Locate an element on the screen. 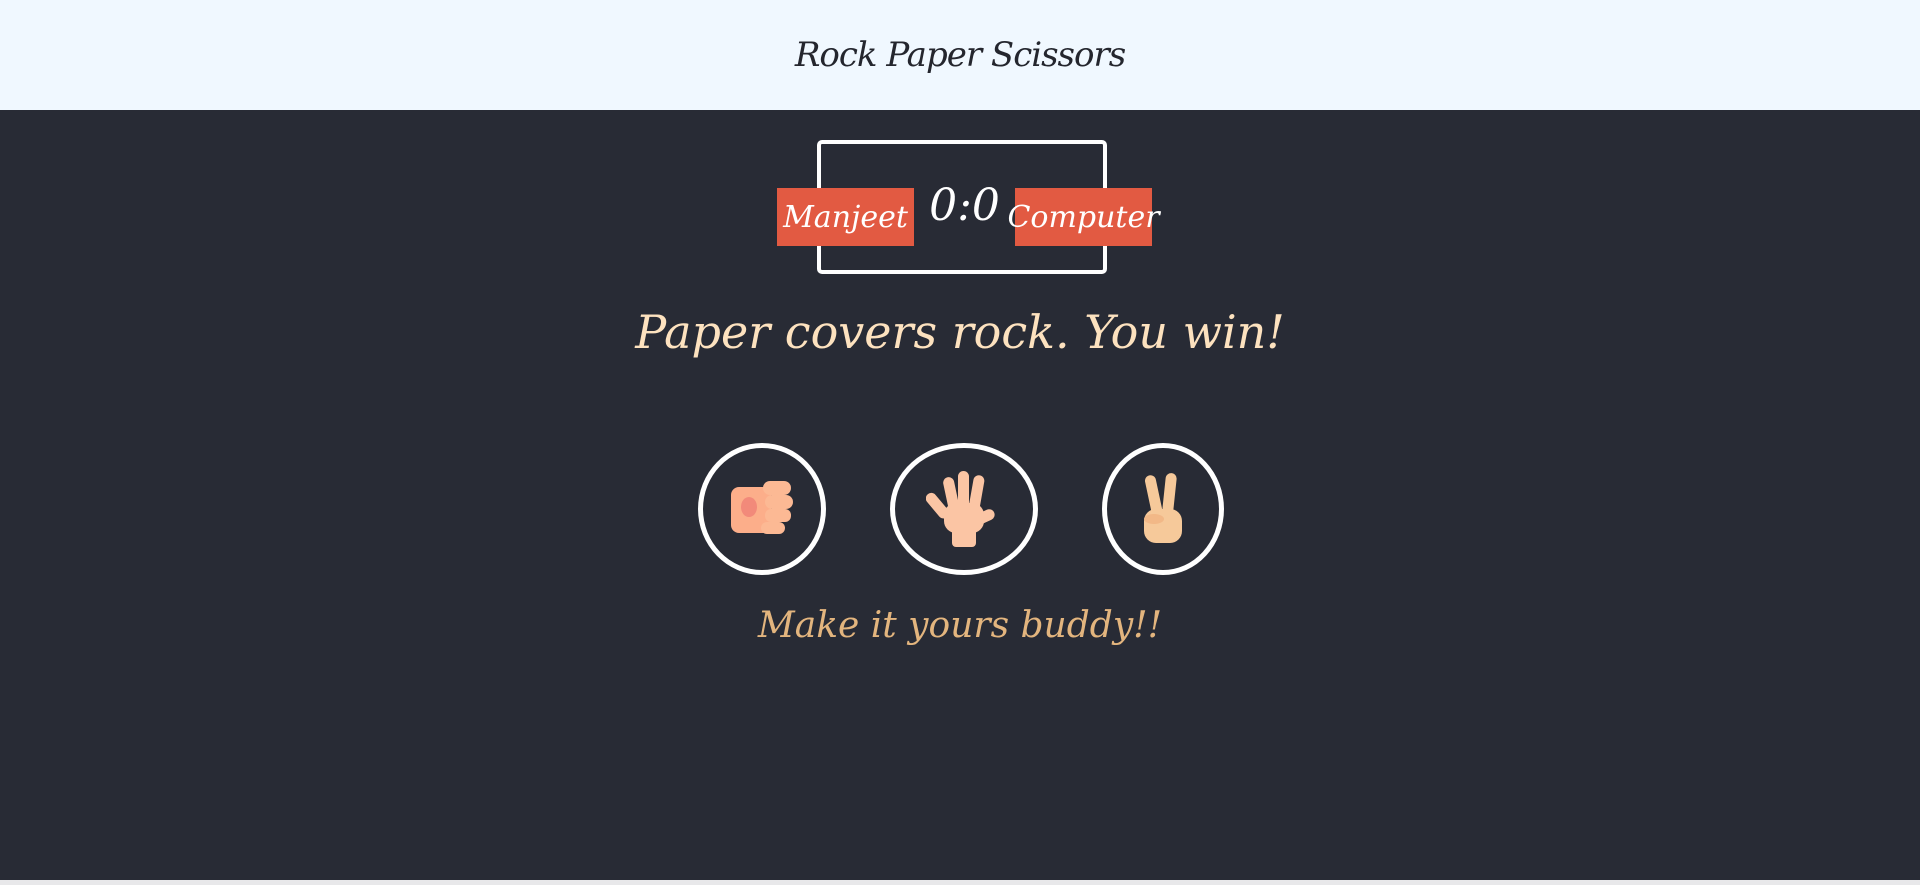  scissors-button is located at coordinates (1163, 509).